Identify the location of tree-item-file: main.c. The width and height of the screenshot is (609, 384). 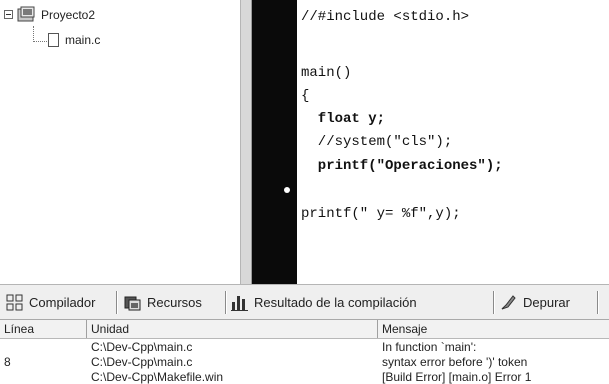
(74, 40).